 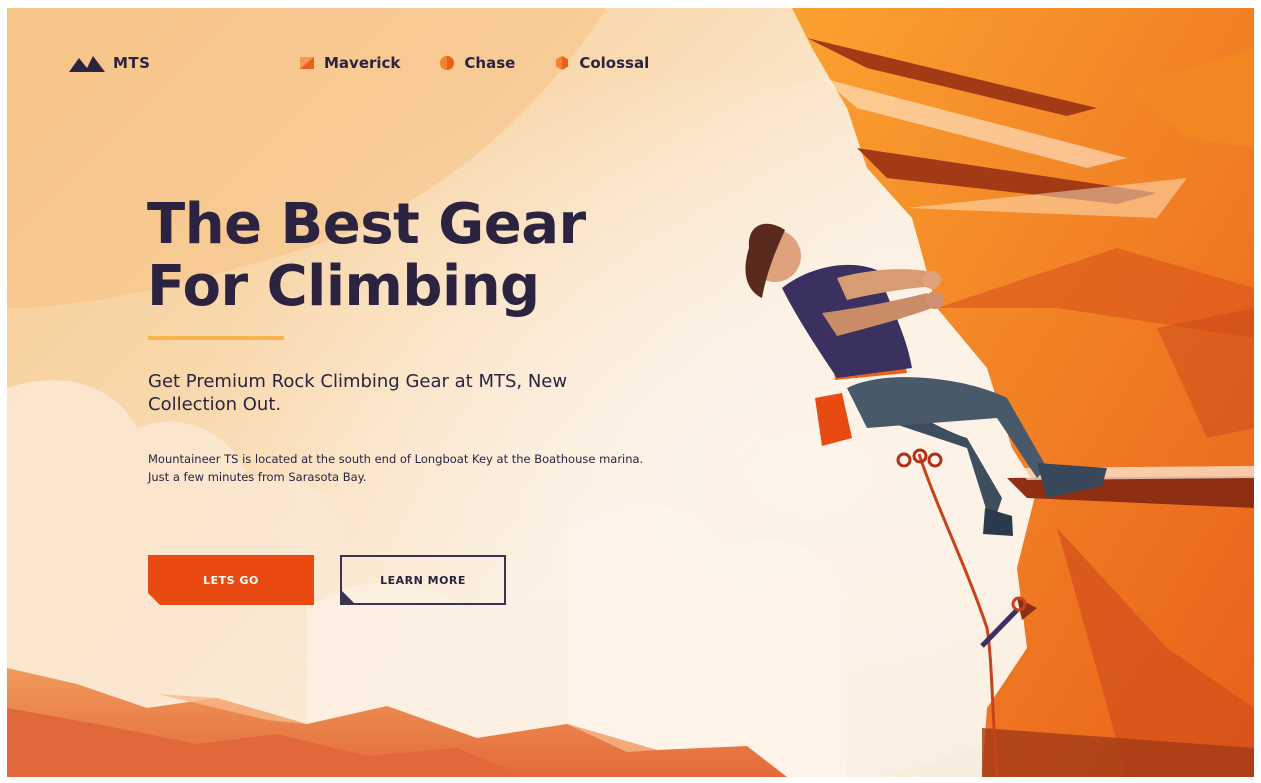 I want to click on hero-title: The Best Gear For Climbing, so click(x=366, y=256).